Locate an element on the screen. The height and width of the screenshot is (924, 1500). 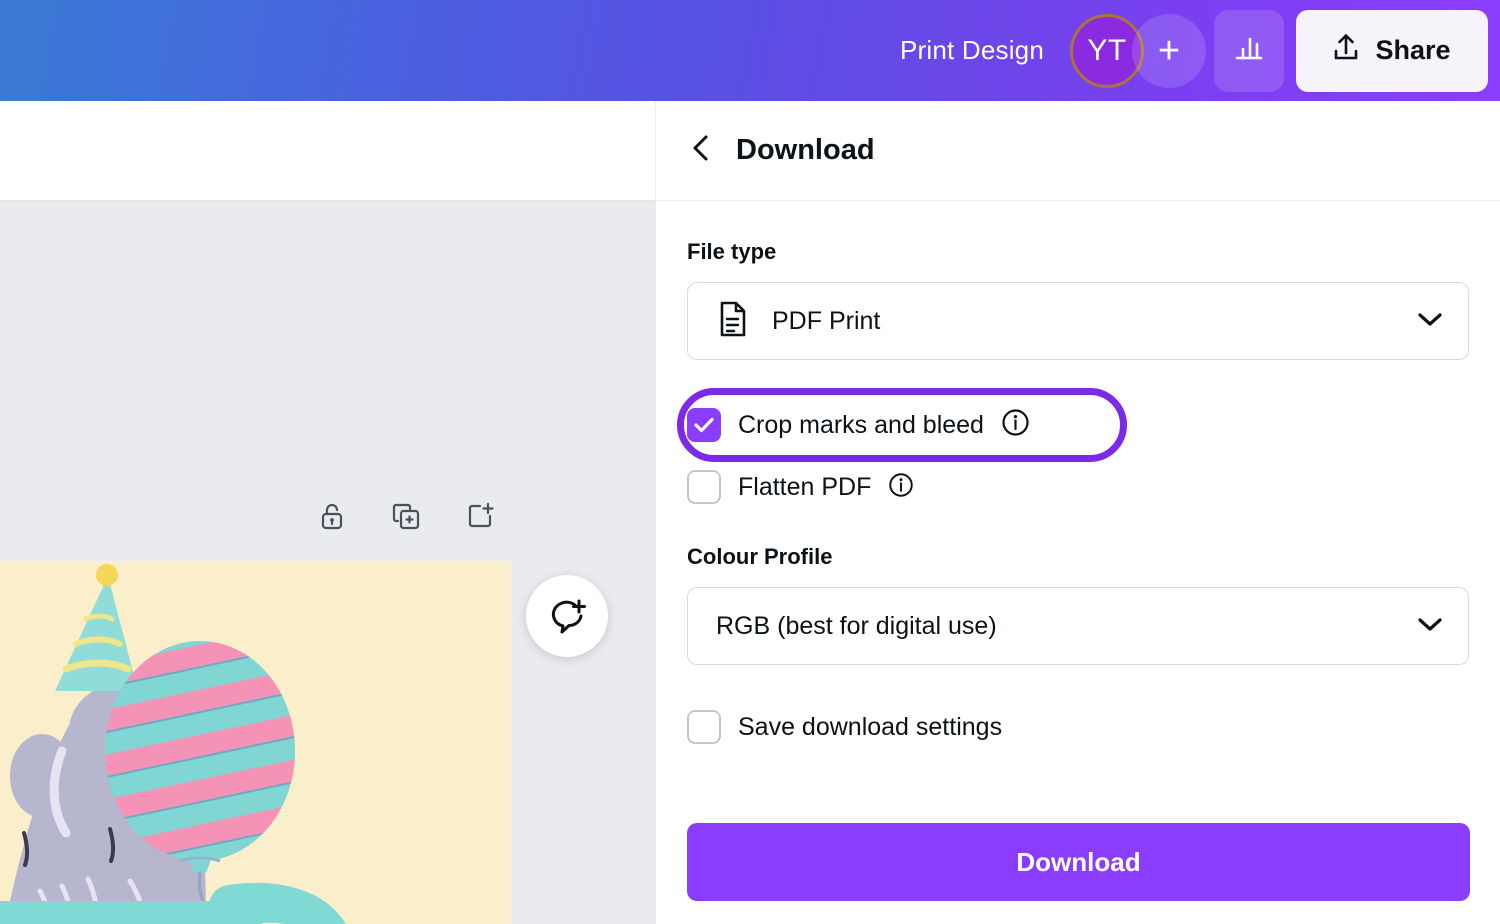
share-button-label: Share is located at coordinates (1413, 50).